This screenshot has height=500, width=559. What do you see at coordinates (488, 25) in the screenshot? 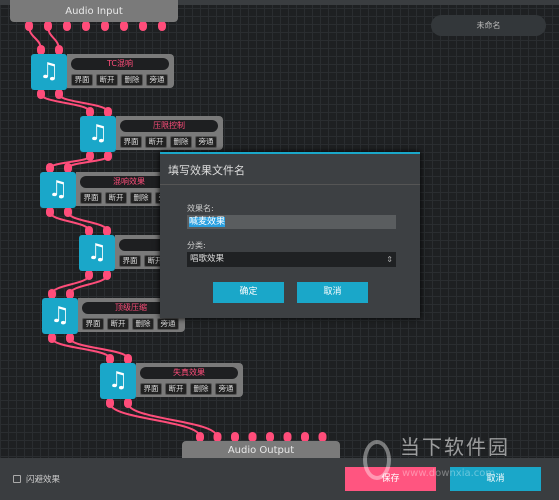
I see `preset-name: 未命名` at bounding box center [488, 25].